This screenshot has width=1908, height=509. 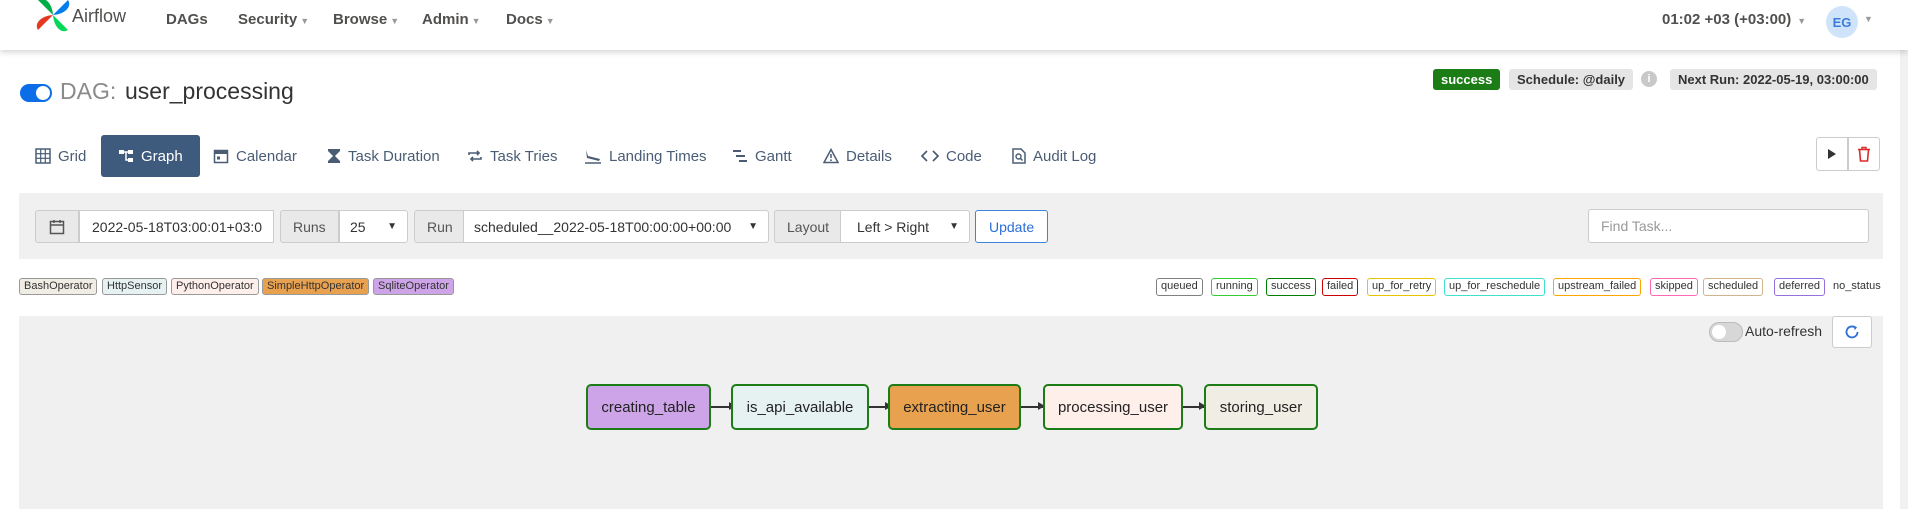 What do you see at coordinates (187, 19) in the screenshot?
I see `nav-dags: DAGs` at bounding box center [187, 19].